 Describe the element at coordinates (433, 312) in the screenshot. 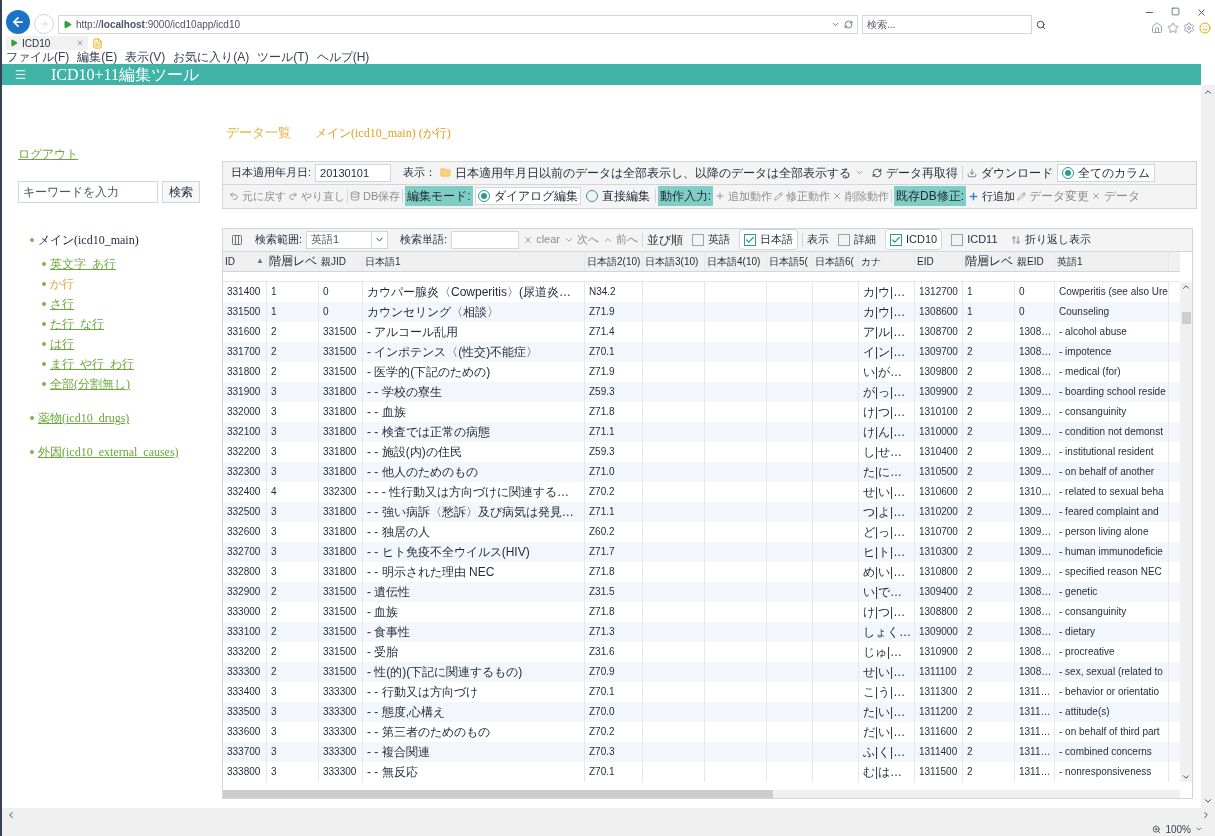

I see `table-cell-text: カウンセリング〈相談〉` at that location.